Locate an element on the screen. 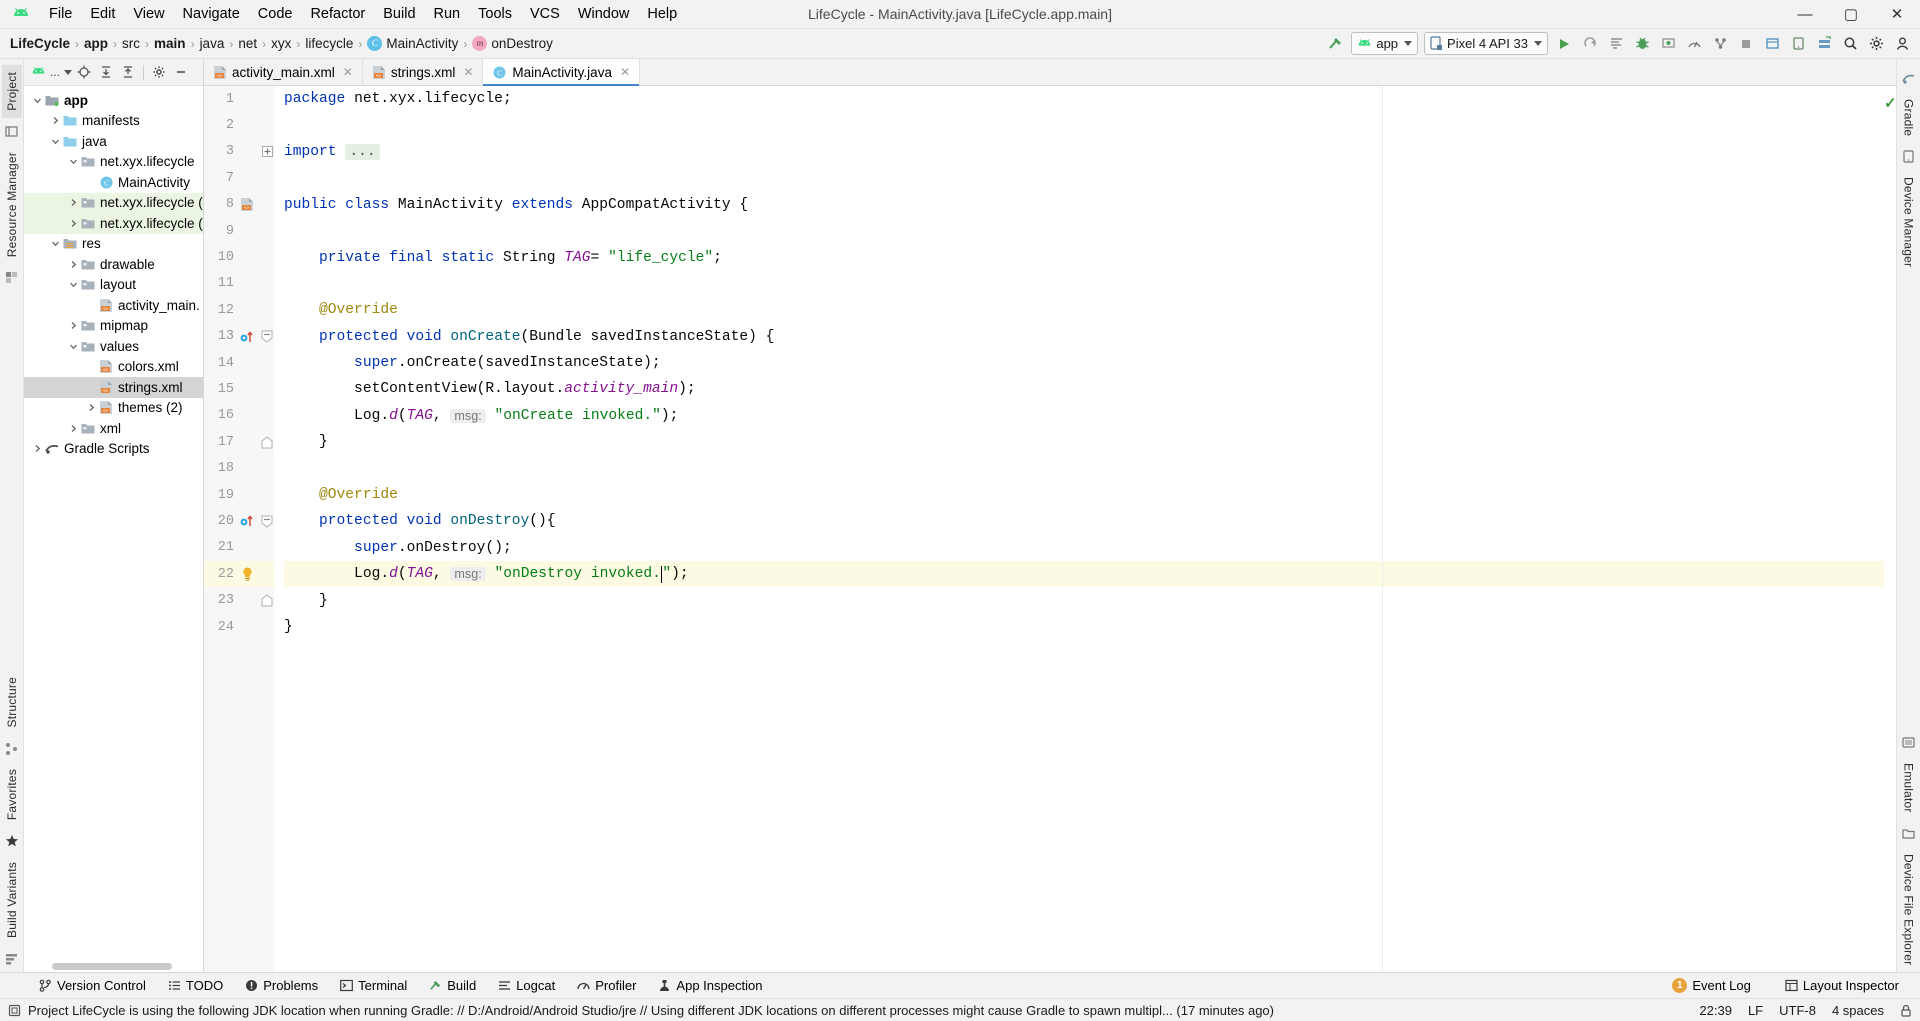 The image size is (1920, 1021). rail-tab-emulator: Emulator is located at coordinates (1909, 788).